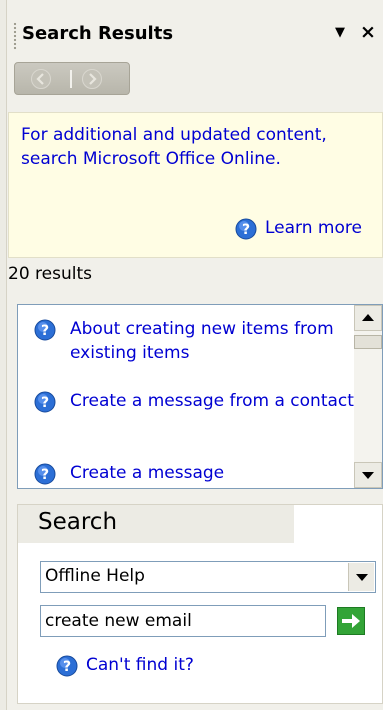 The width and height of the screenshot is (383, 710). I want to click on start-search-button, so click(351, 621).